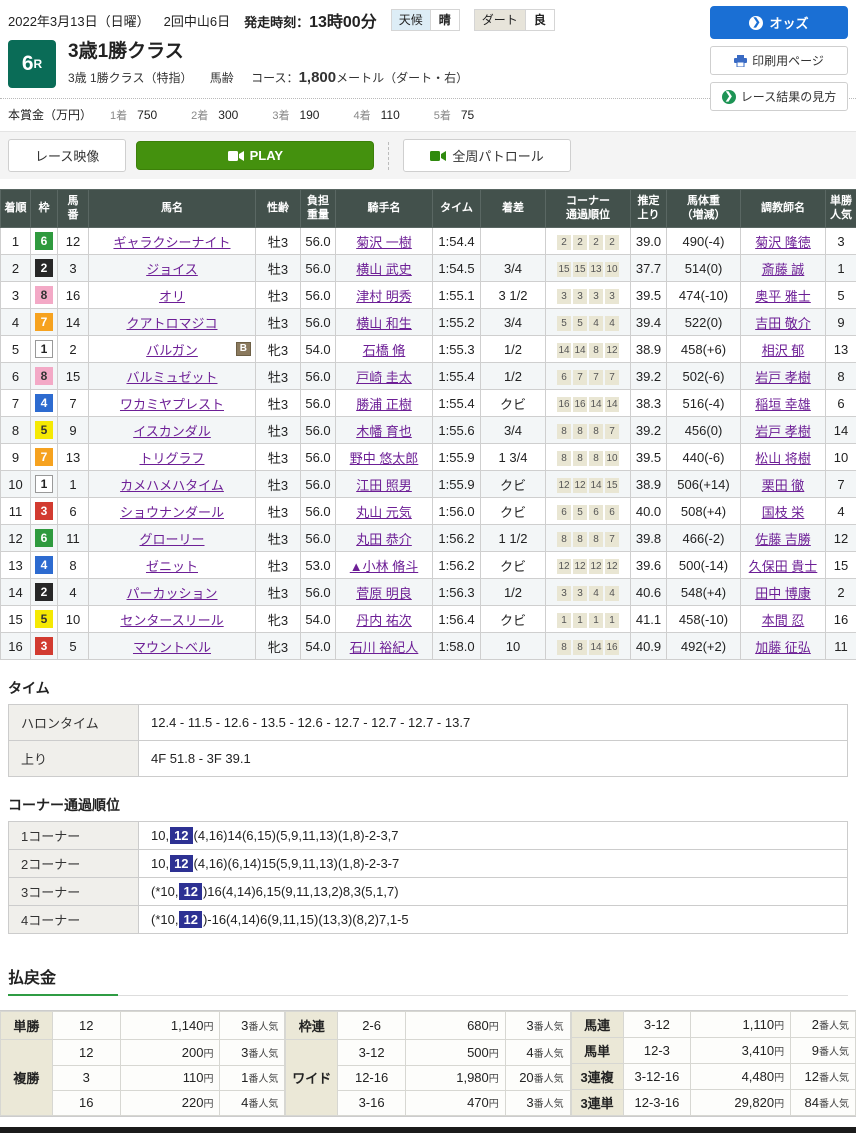  I want to click on horse-link: イスカンダル, so click(172, 431).